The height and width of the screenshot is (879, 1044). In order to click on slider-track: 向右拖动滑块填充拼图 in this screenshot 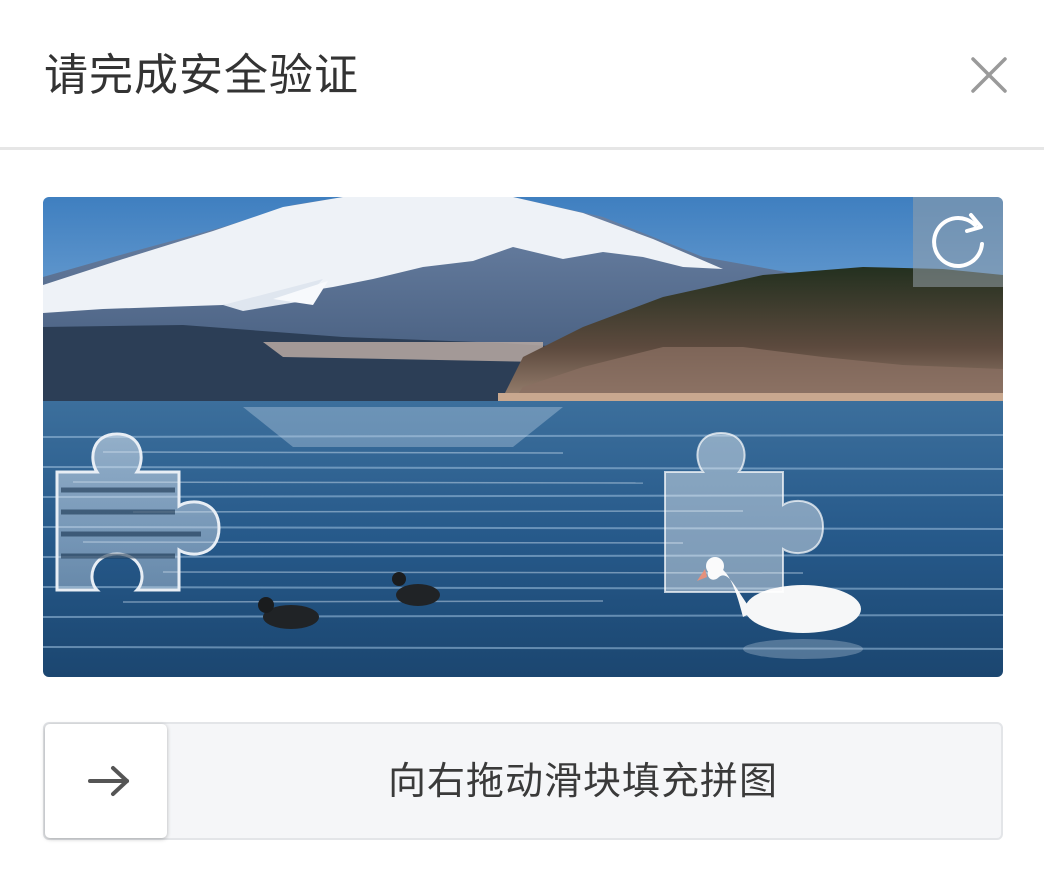, I will do `click(523, 781)`.